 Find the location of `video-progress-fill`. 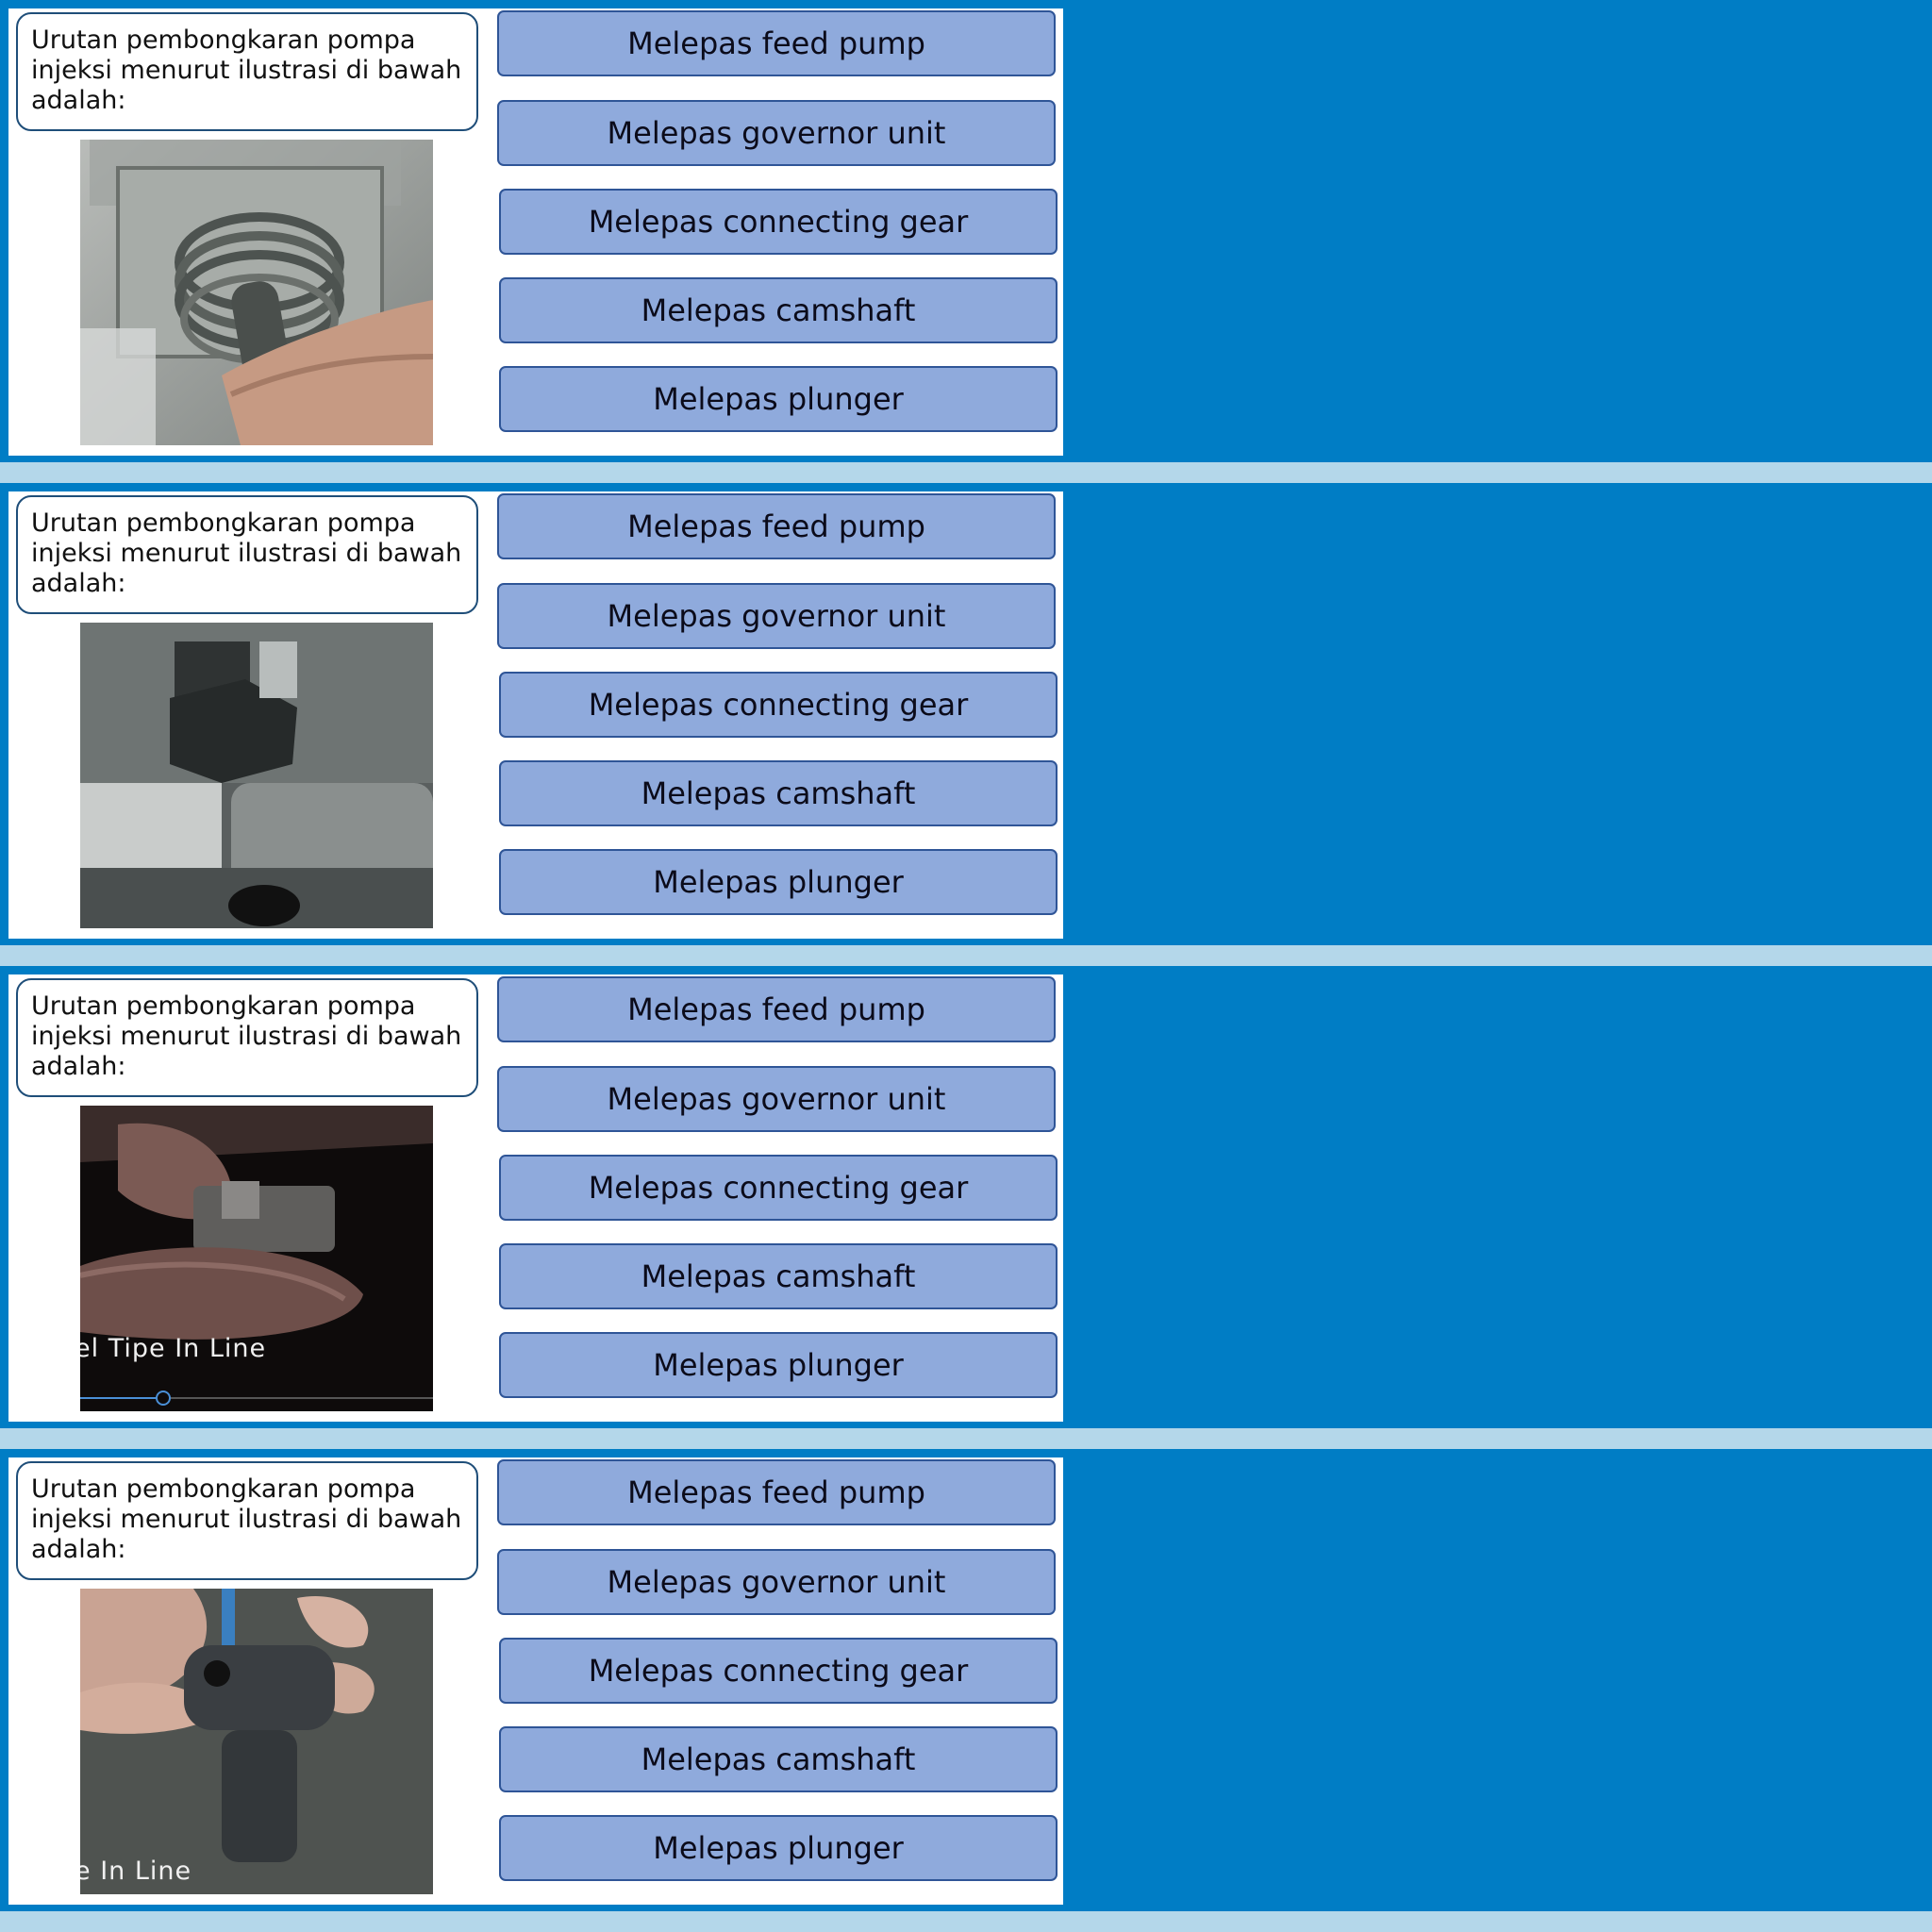

video-progress-fill is located at coordinates (122, 1398).